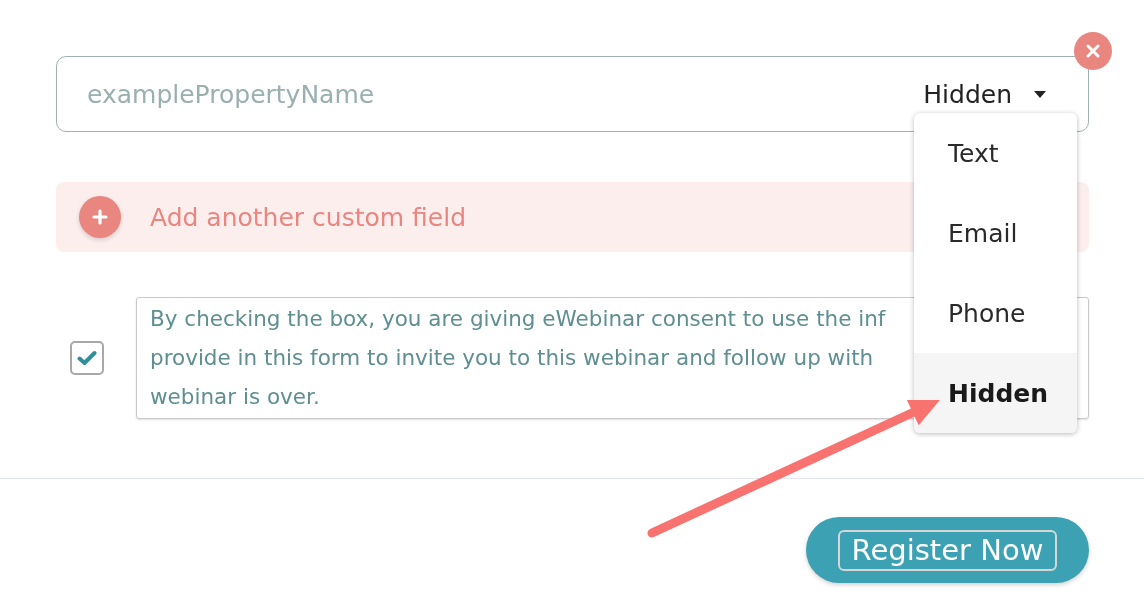 This screenshot has width=1144, height=612. I want to click on close-icon, so click(1093, 51).